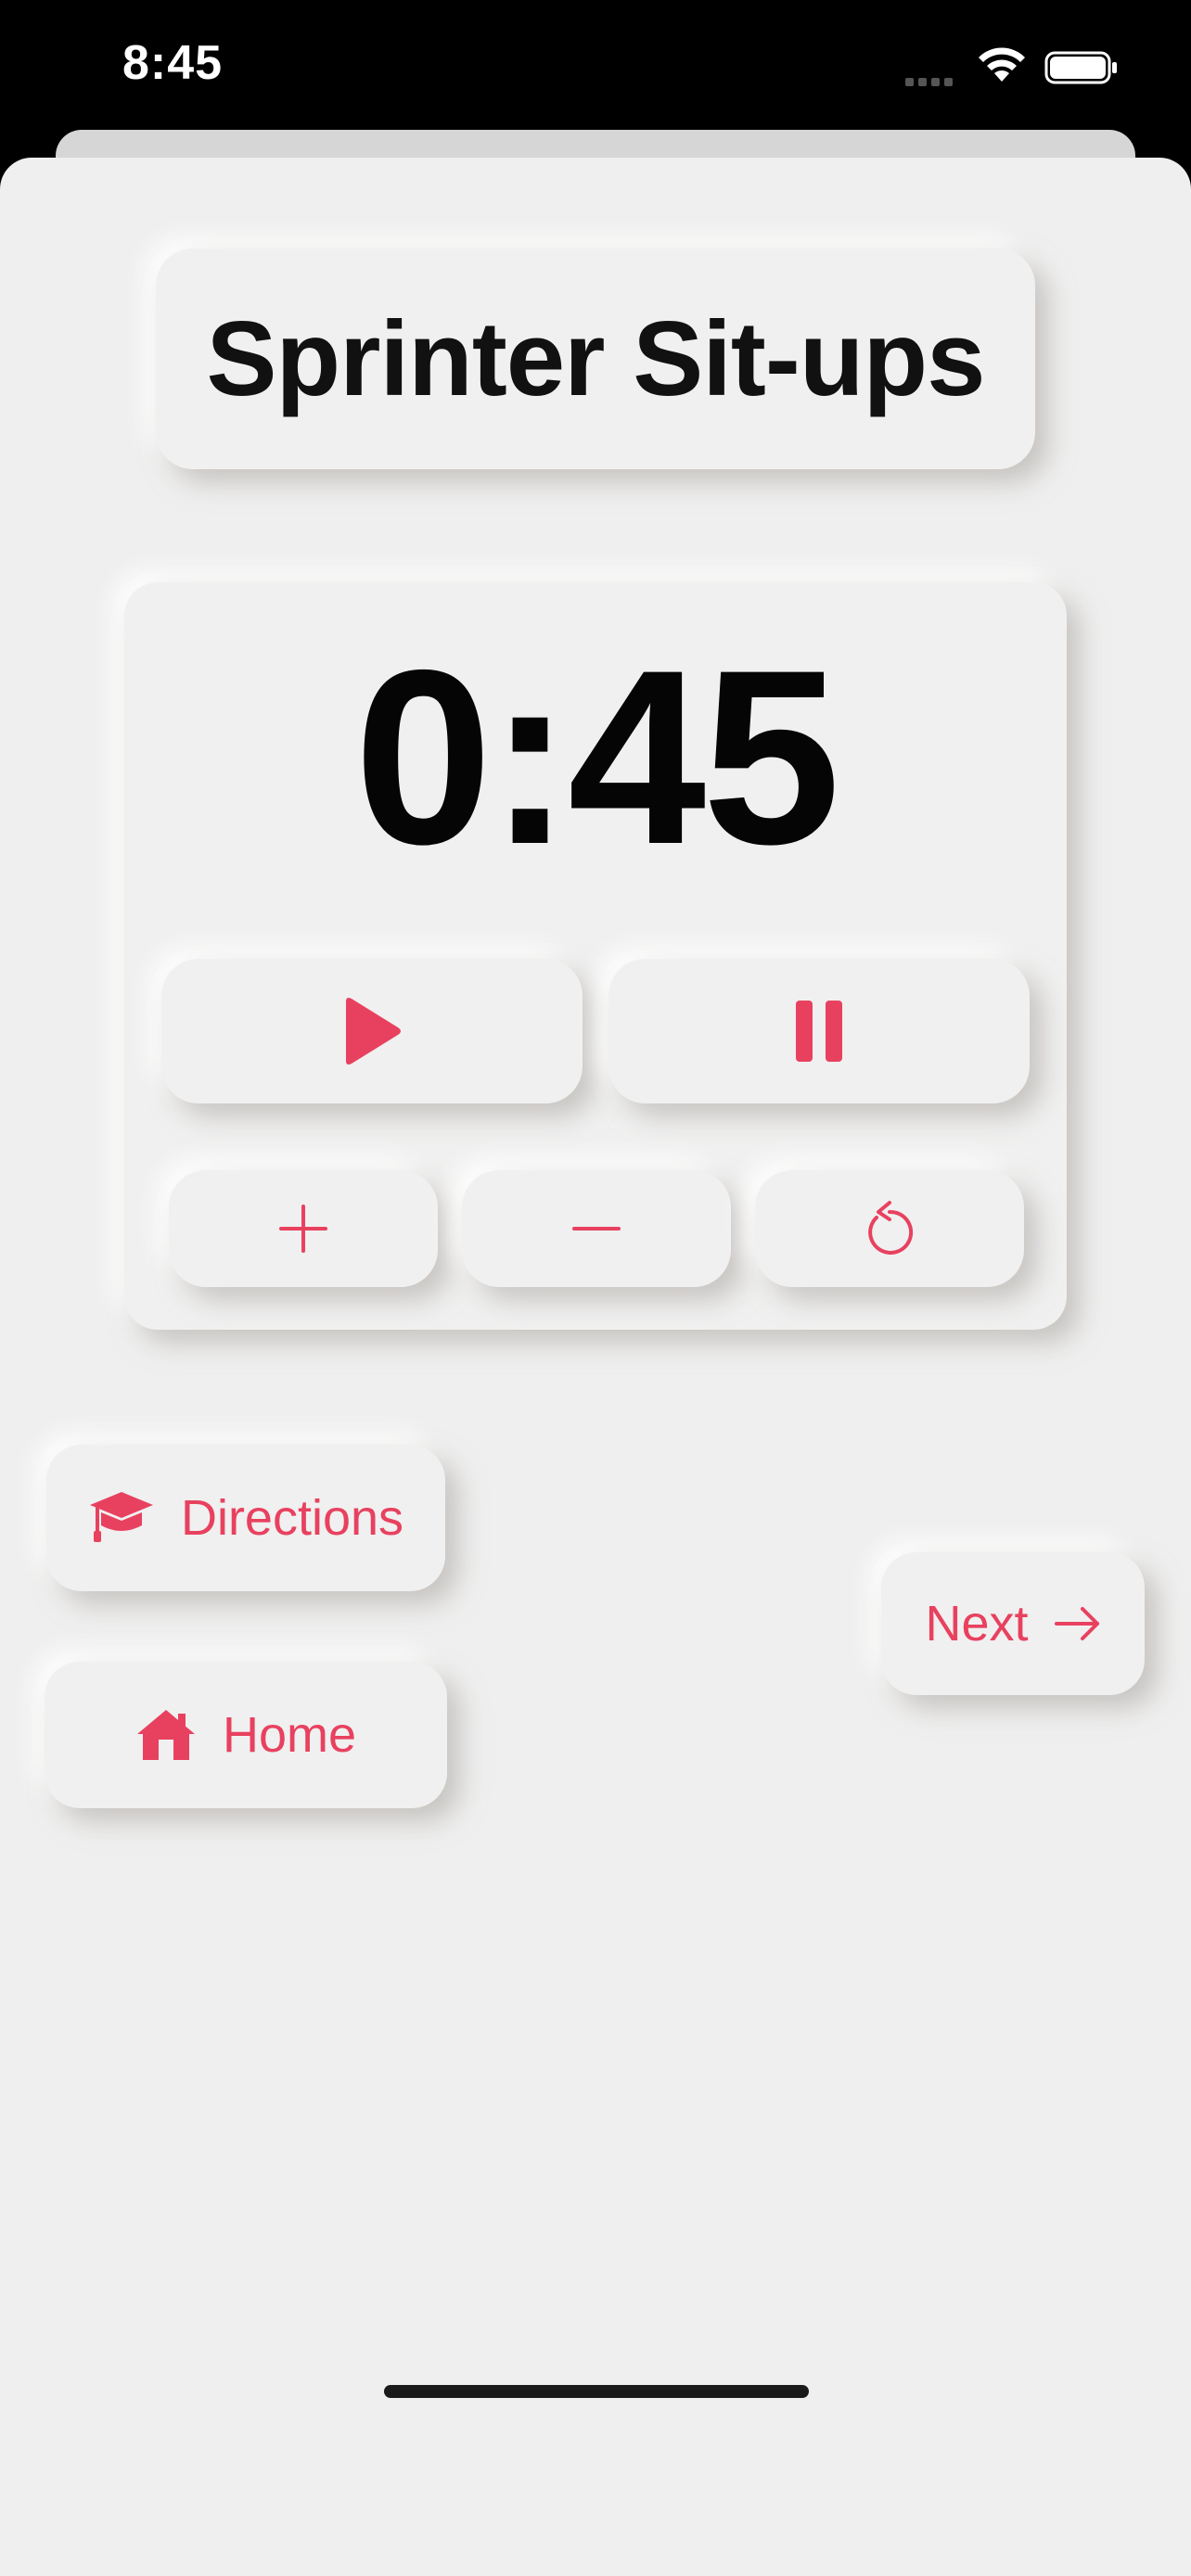 Image resolution: width=1191 pixels, height=2576 pixels. Describe the element at coordinates (1076, 1624) in the screenshot. I see `arrow-right-icon` at that location.